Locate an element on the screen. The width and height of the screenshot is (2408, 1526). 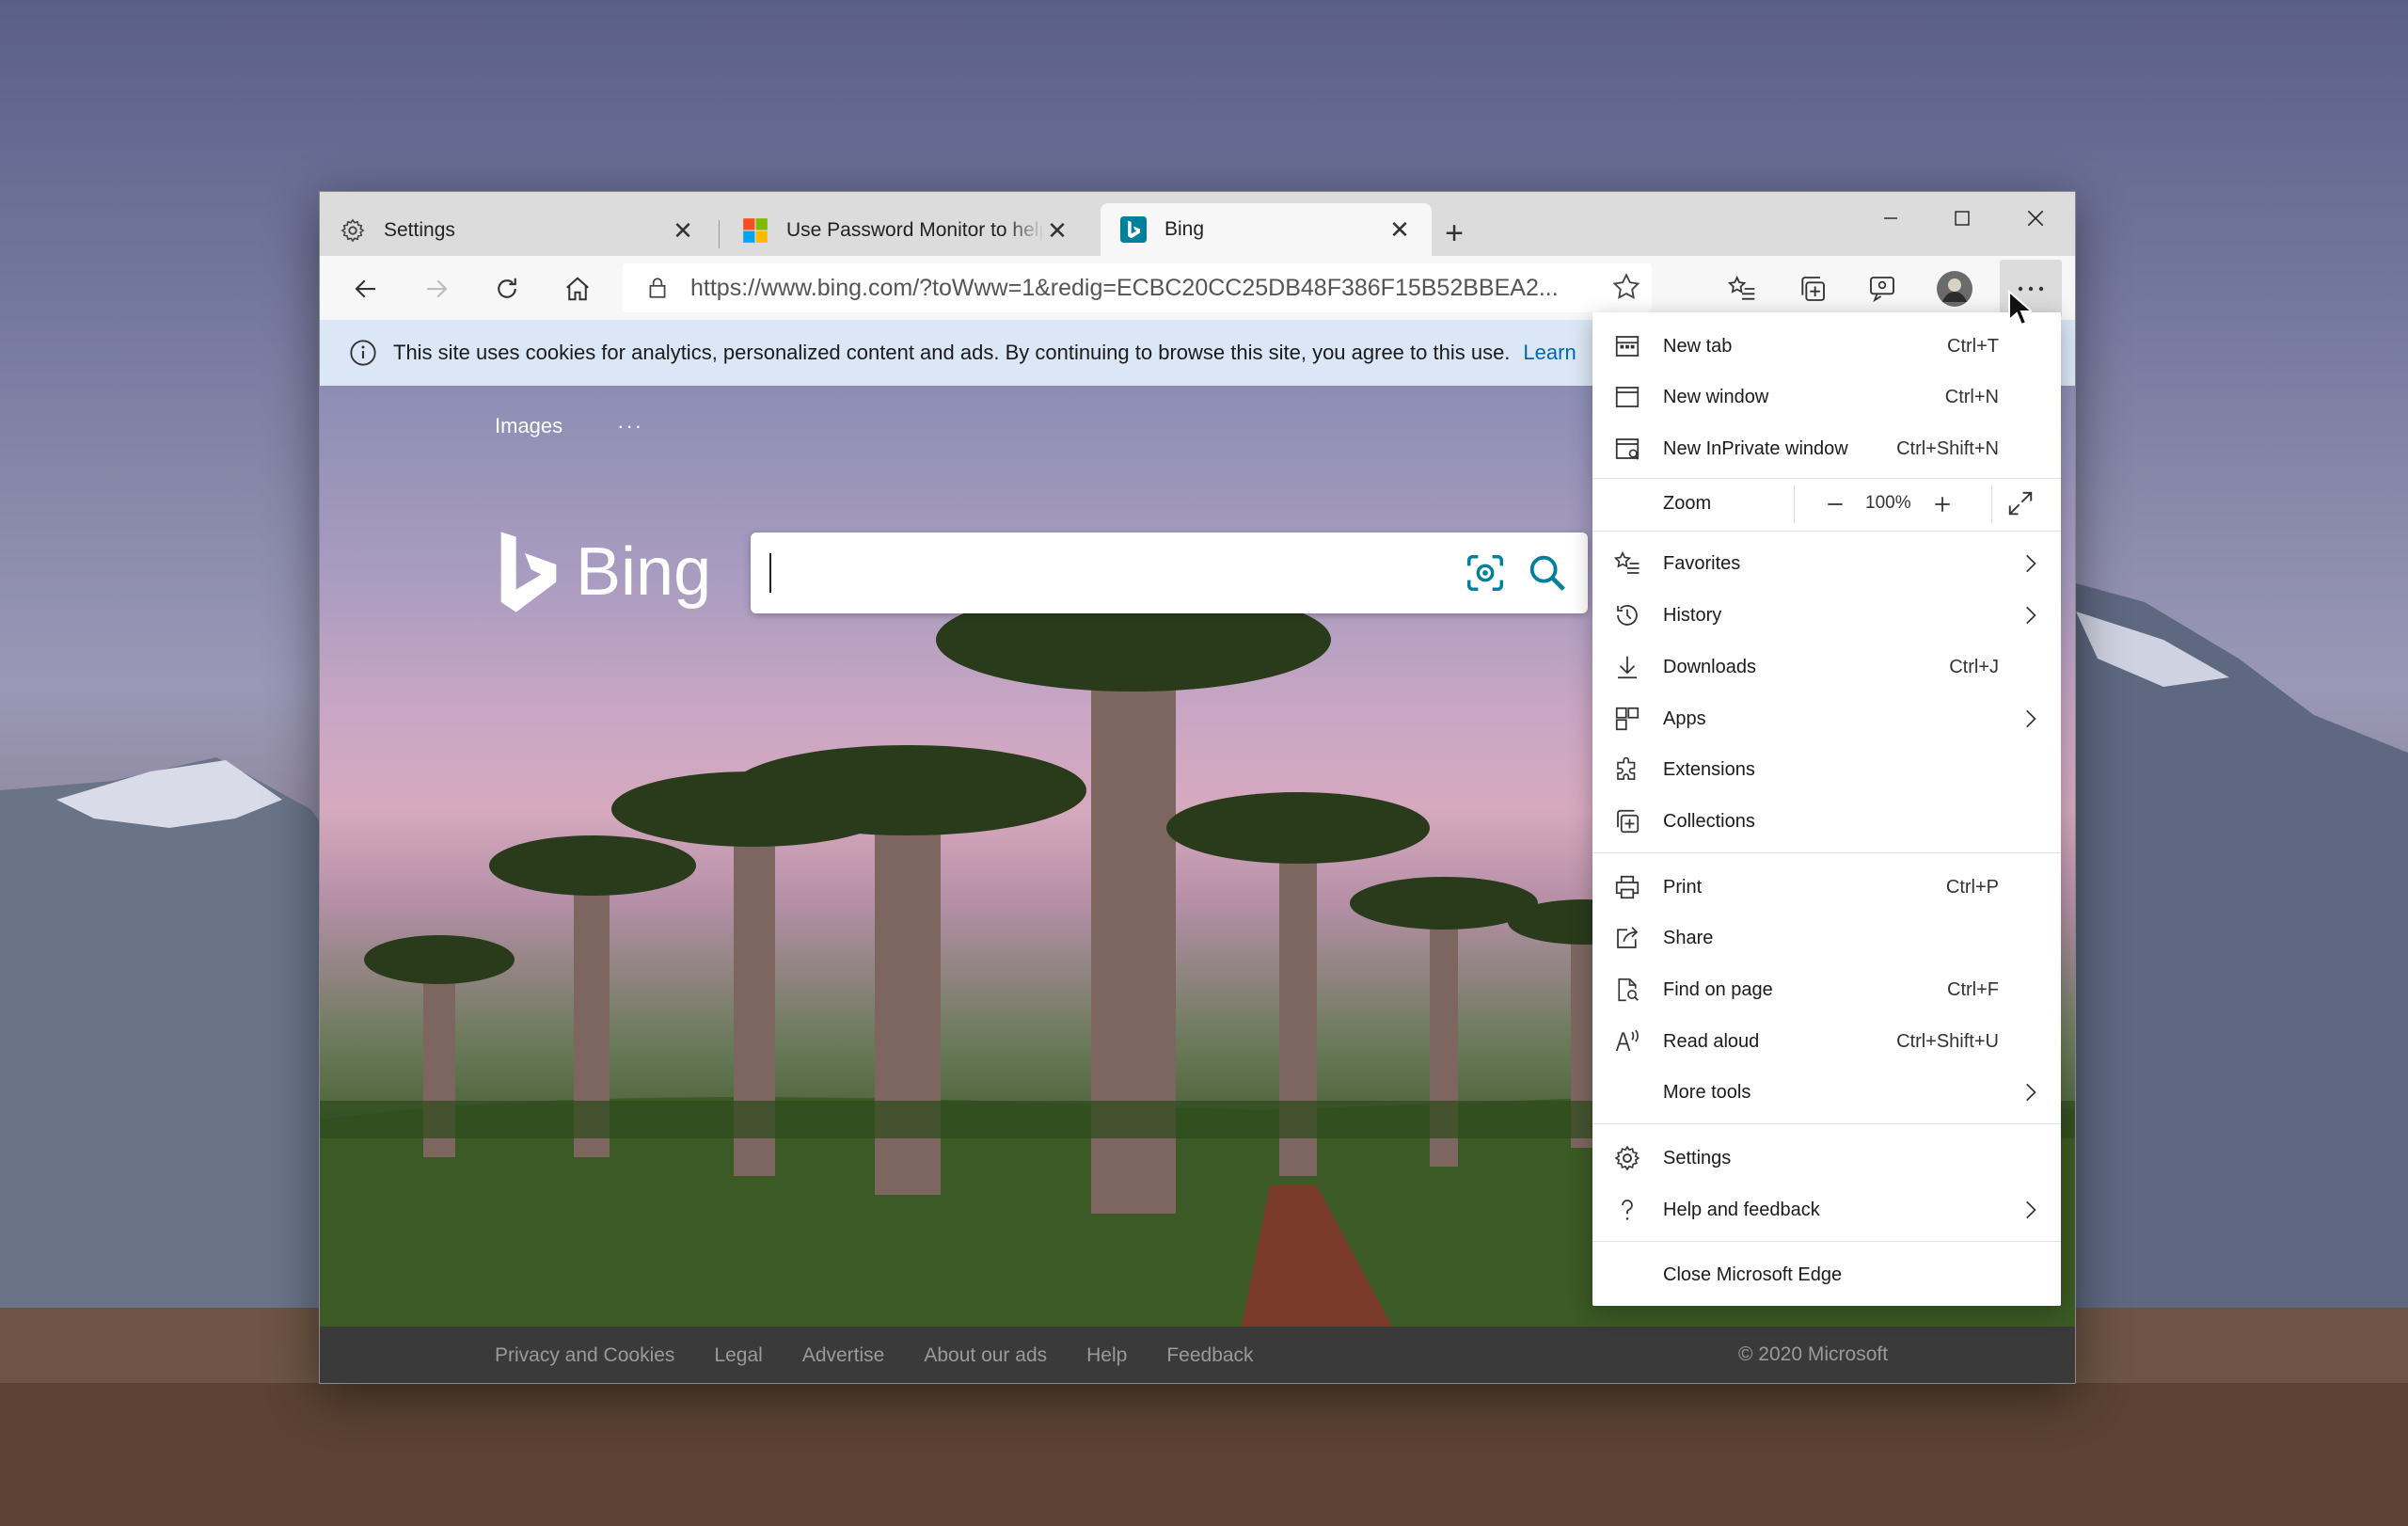
tab-title: Use Password Monitor to help pro is located at coordinates (915, 230).